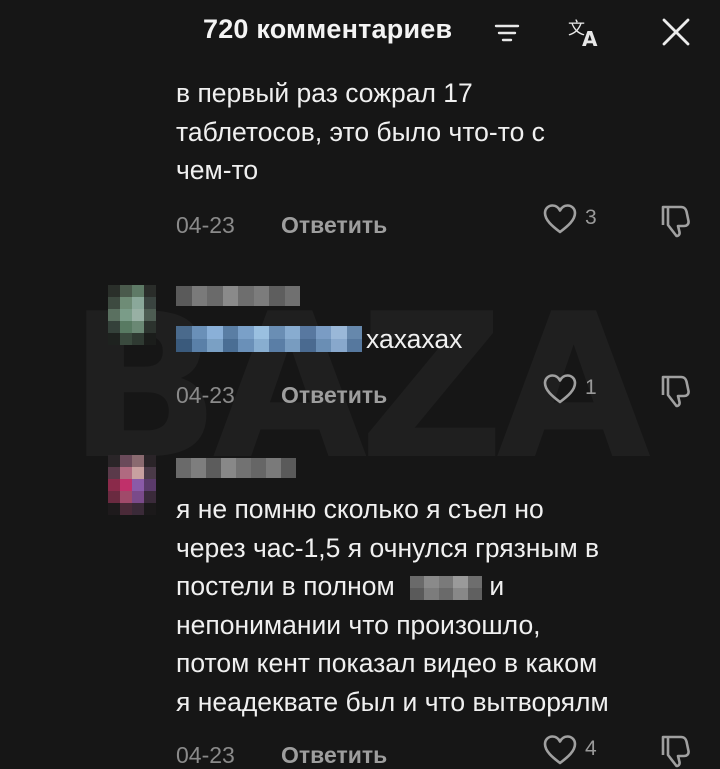  I want to click on mention-censored, so click(269, 339).